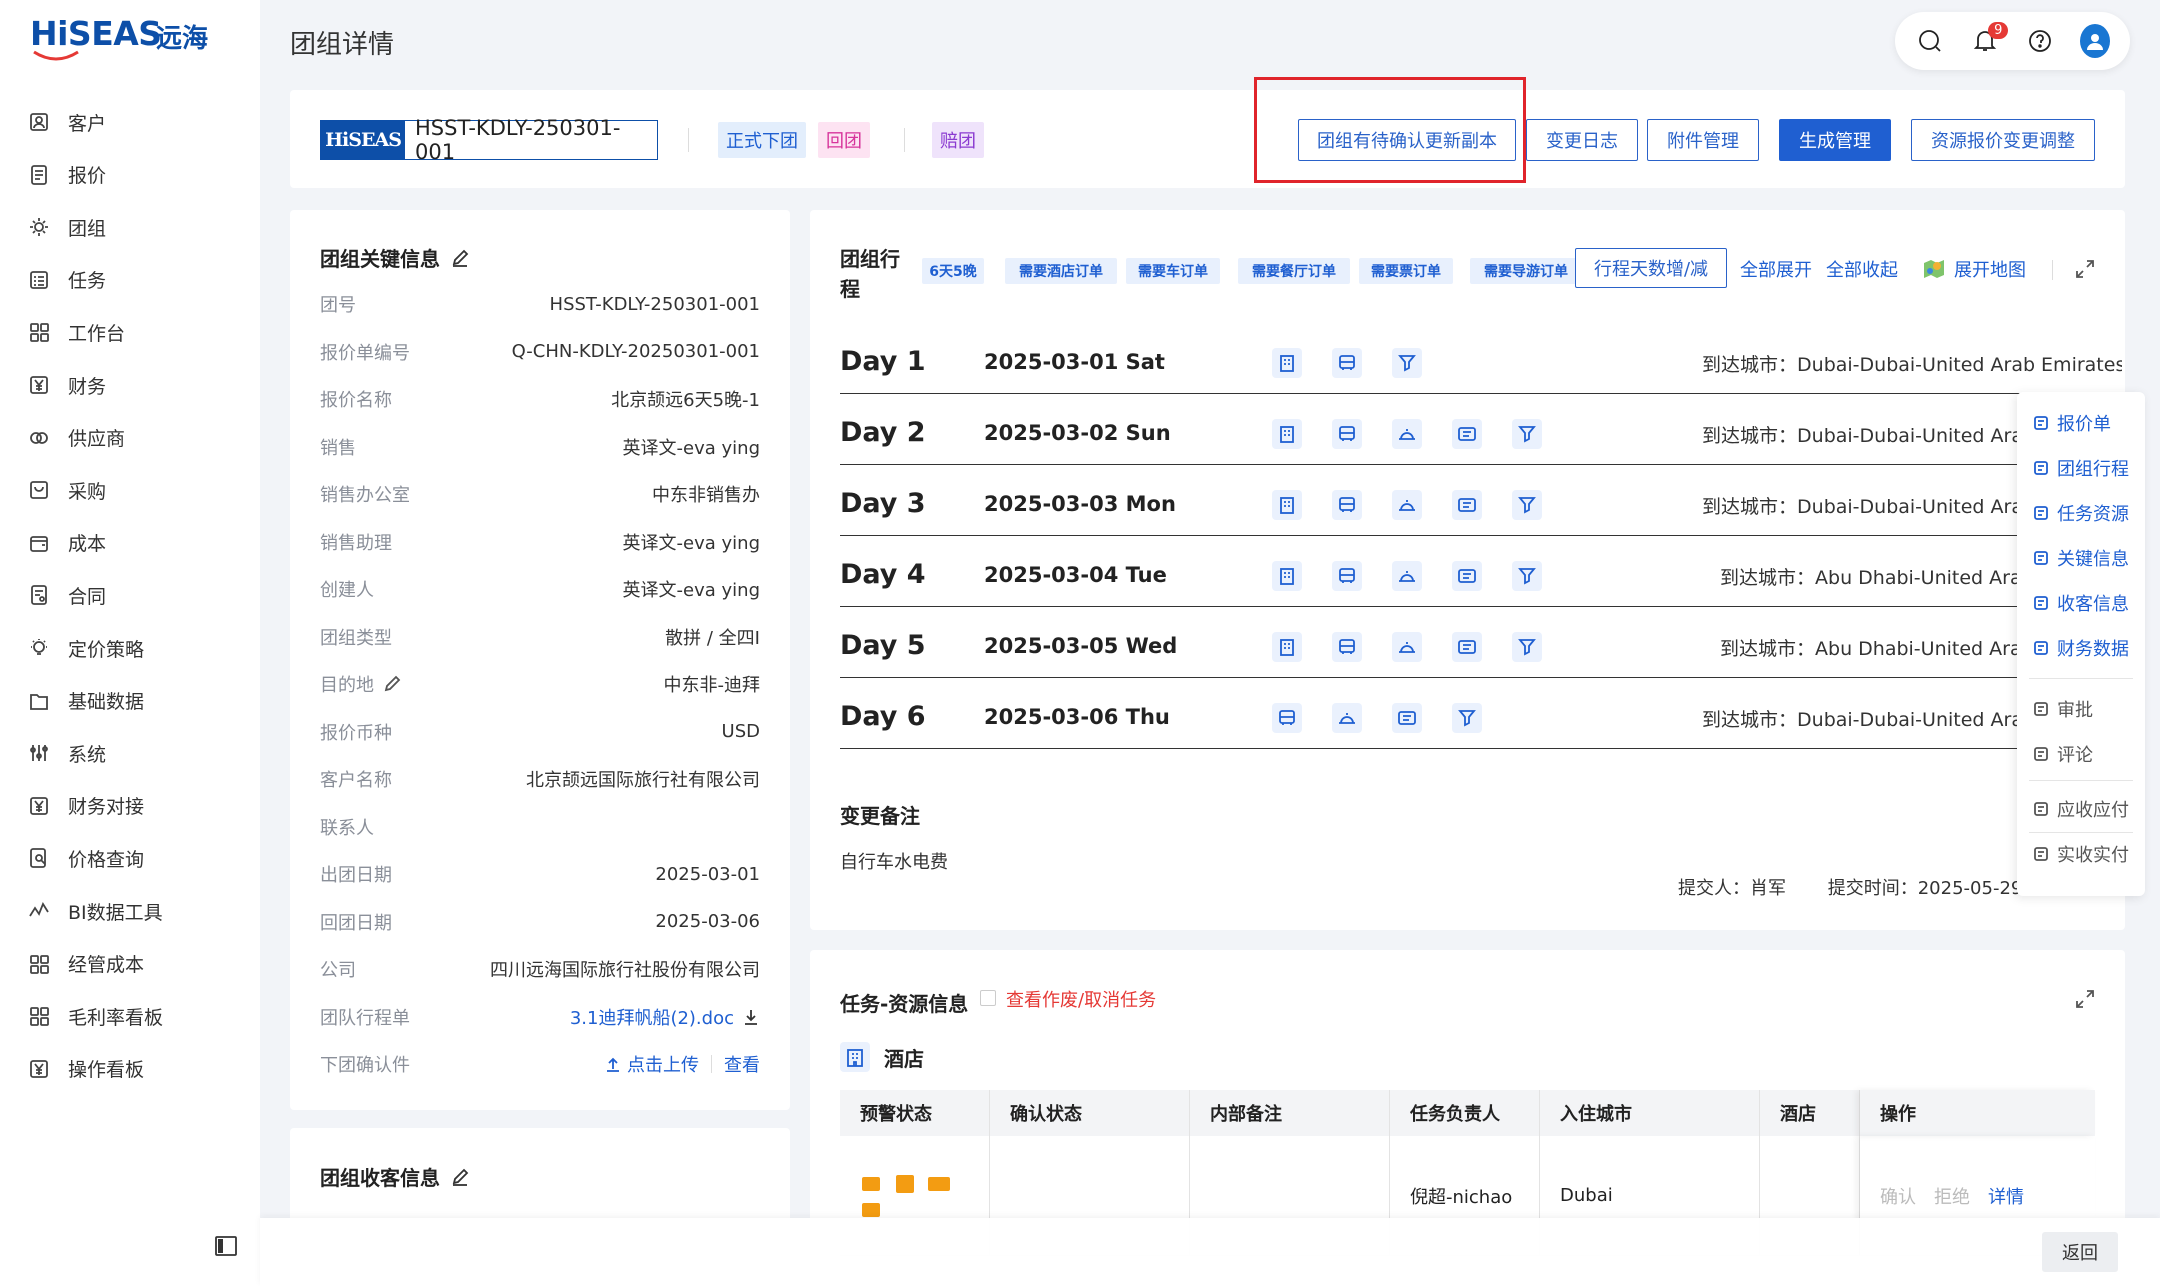 This screenshot has width=2160, height=1286. What do you see at coordinates (39, 122) in the screenshot?
I see `contact-icon` at bounding box center [39, 122].